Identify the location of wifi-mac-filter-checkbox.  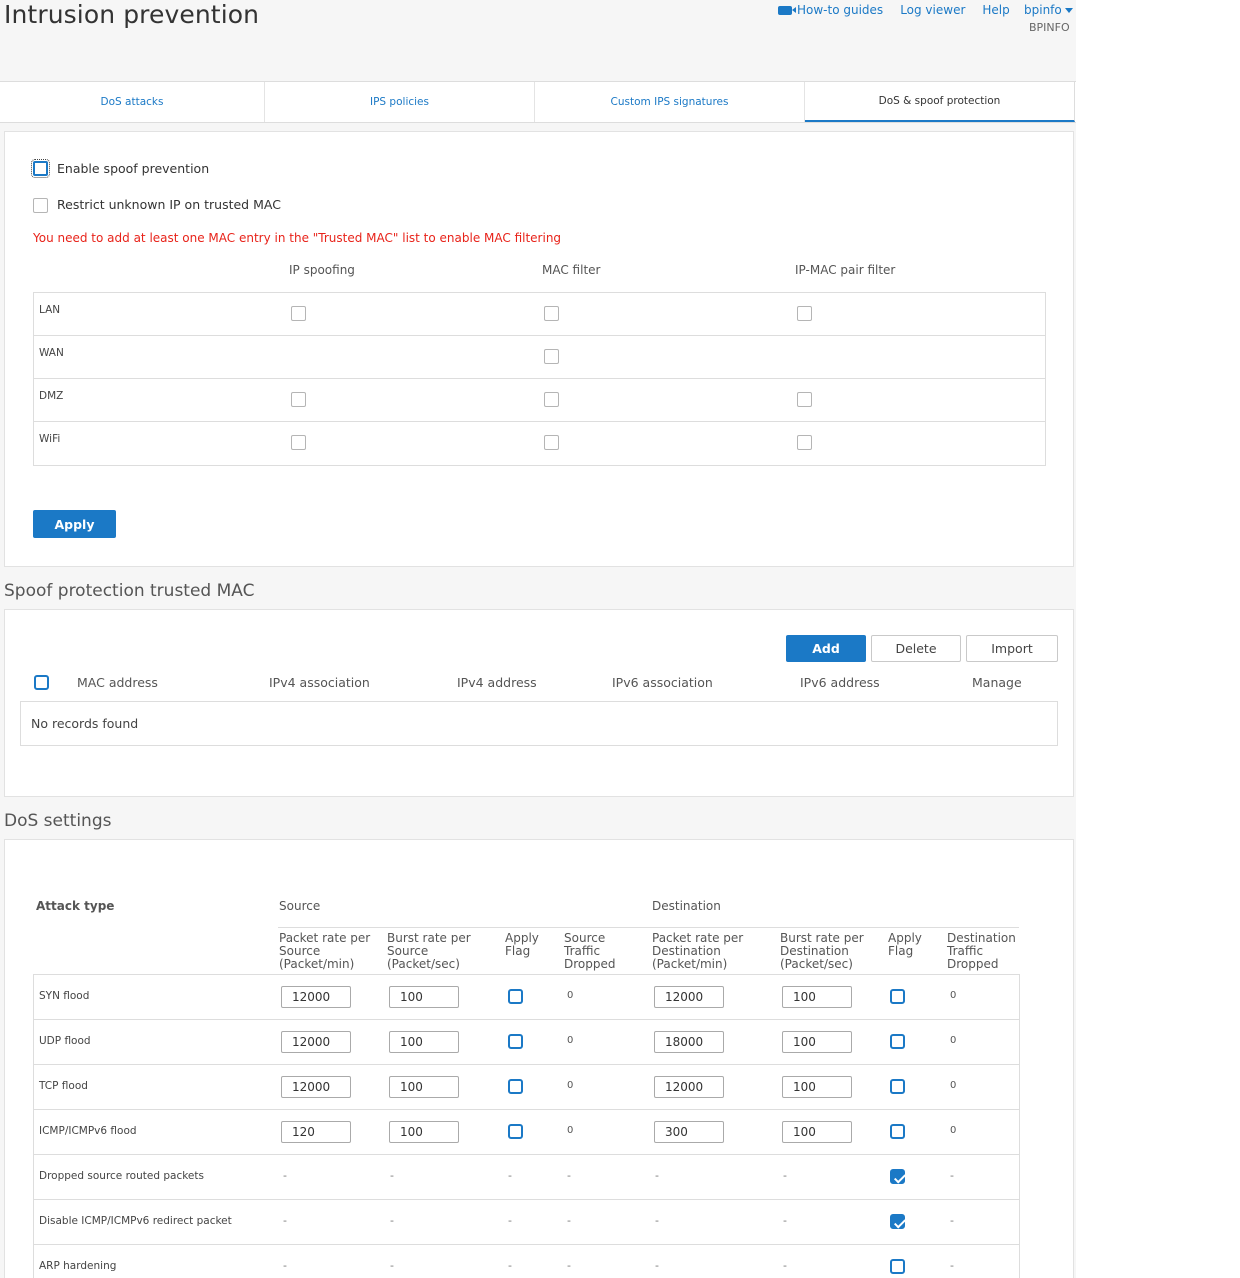
(551, 442).